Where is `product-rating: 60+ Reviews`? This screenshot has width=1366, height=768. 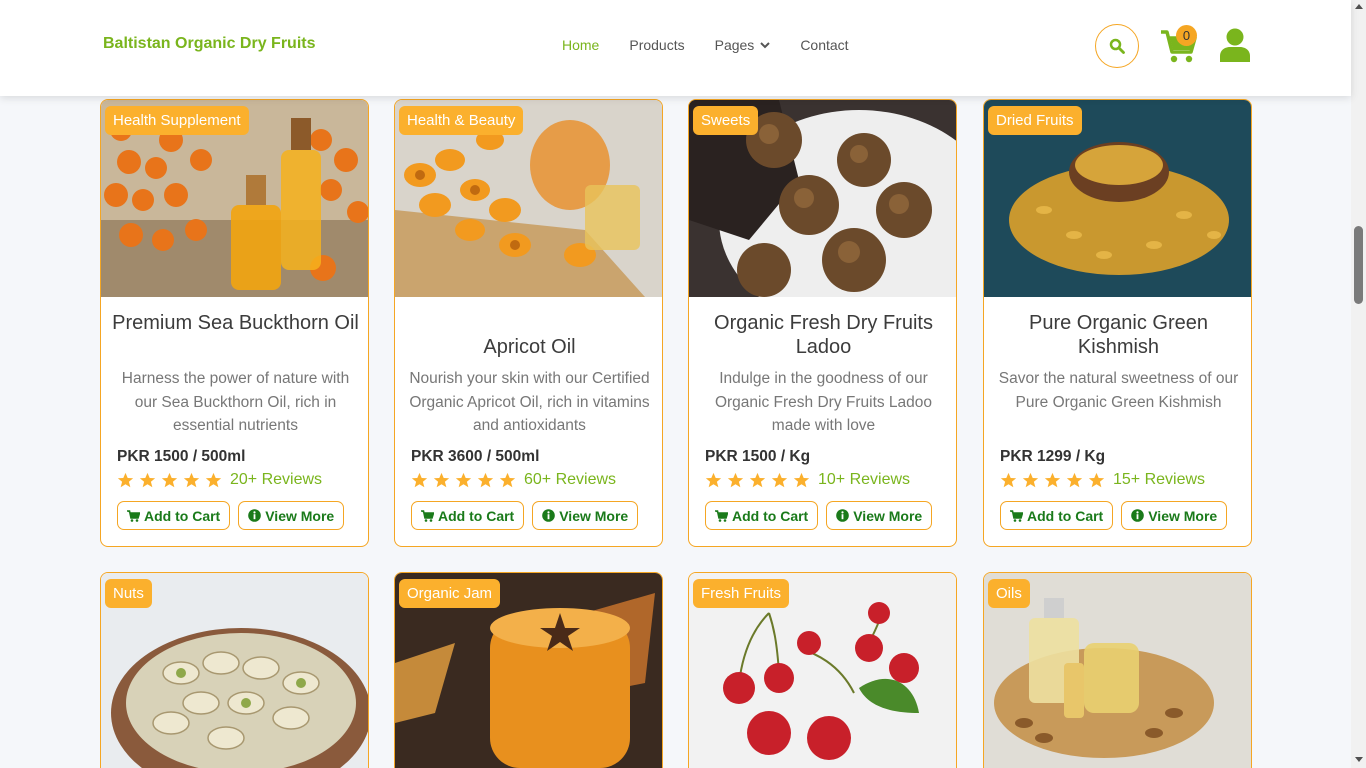
product-rating: 60+ Reviews is located at coordinates (513, 480).